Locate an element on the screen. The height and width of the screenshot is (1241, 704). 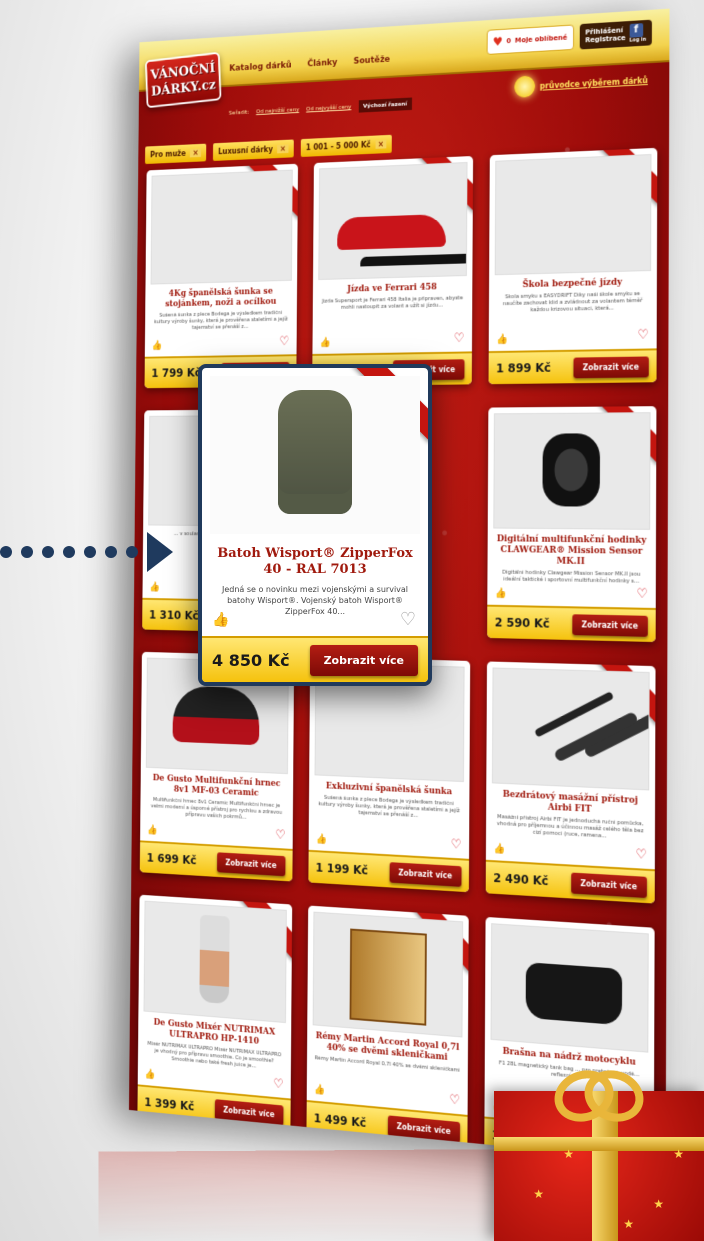
gift-guide-link: průvodce výběrem dárků is located at coordinates (581, 83).